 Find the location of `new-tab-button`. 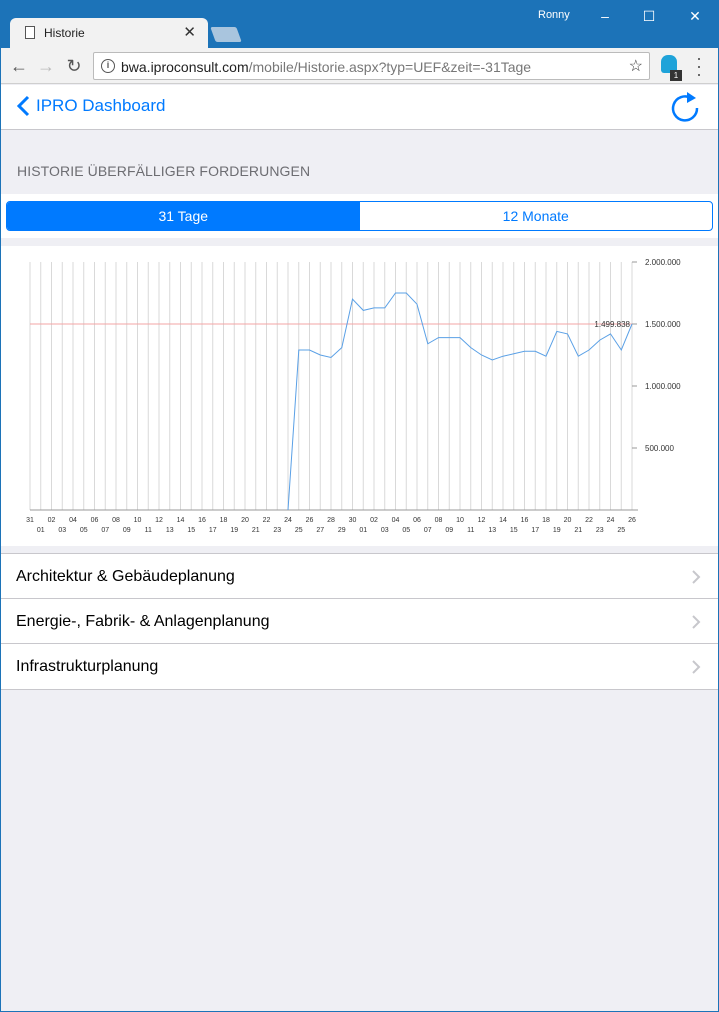

new-tab-button is located at coordinates (226, 34).